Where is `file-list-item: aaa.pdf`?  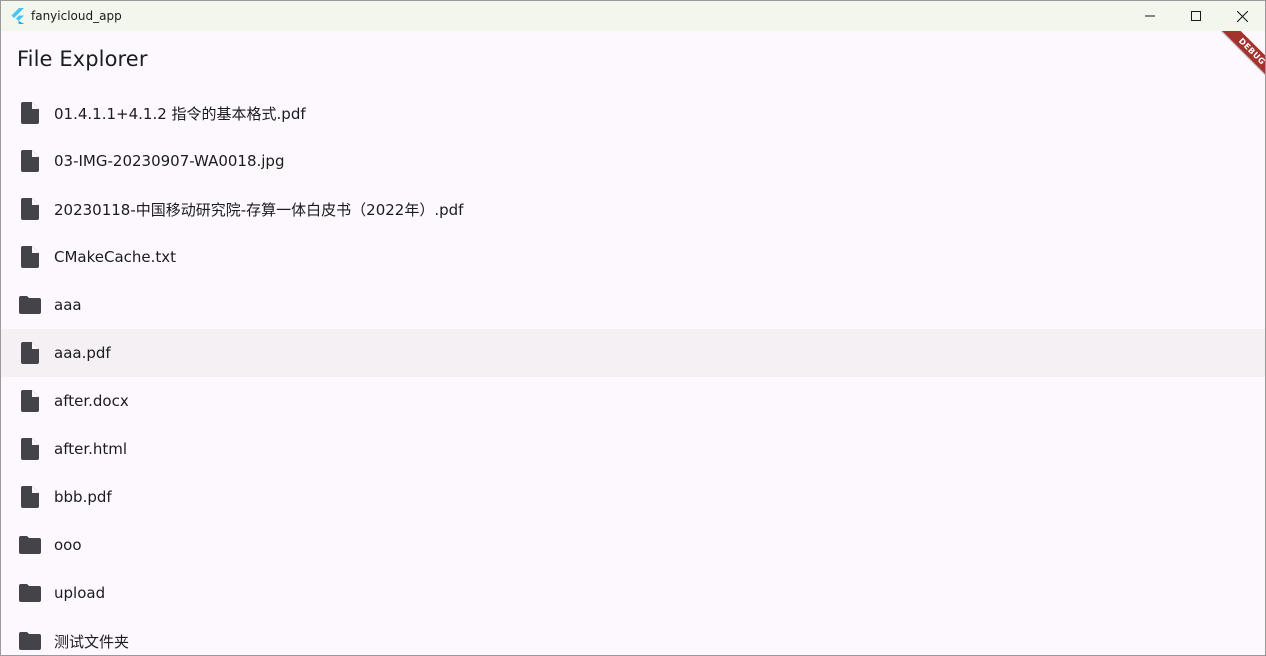
file-list-item: aaa.pdf is located at coordinates (633, 353).